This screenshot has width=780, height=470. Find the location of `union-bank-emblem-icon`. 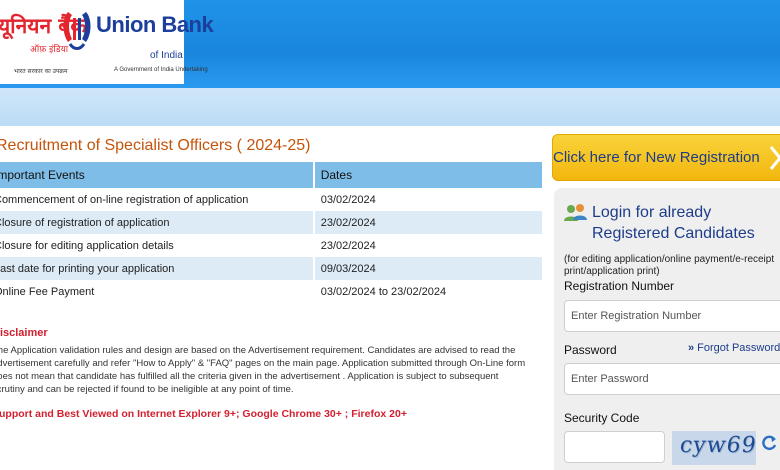

union-bank-emblem-icon is located at coordinates (77, 31).